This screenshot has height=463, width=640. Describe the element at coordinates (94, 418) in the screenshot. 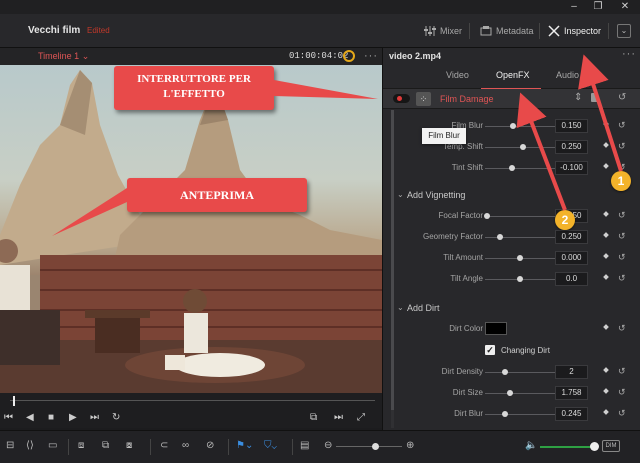

I see `jump-end-icon: ⏭` at that location.